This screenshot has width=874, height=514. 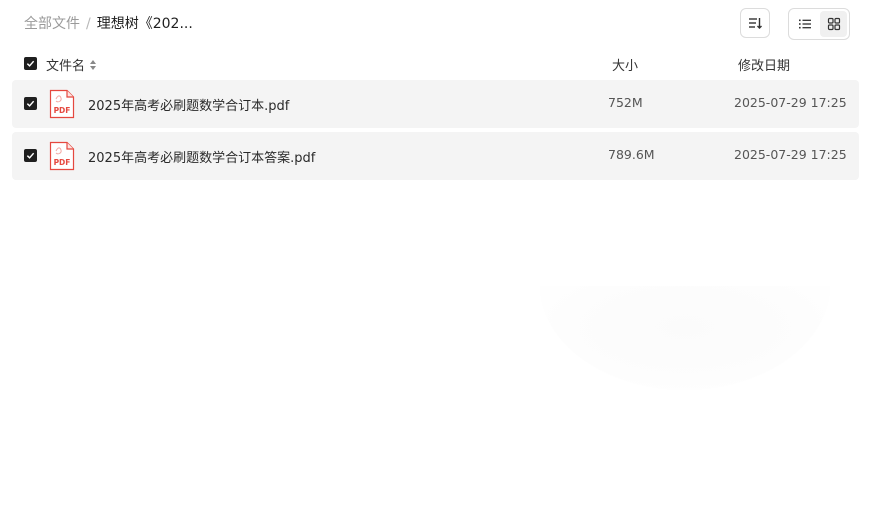 I want to click on name-column-header: 文件名, so click(x=71, y=64).